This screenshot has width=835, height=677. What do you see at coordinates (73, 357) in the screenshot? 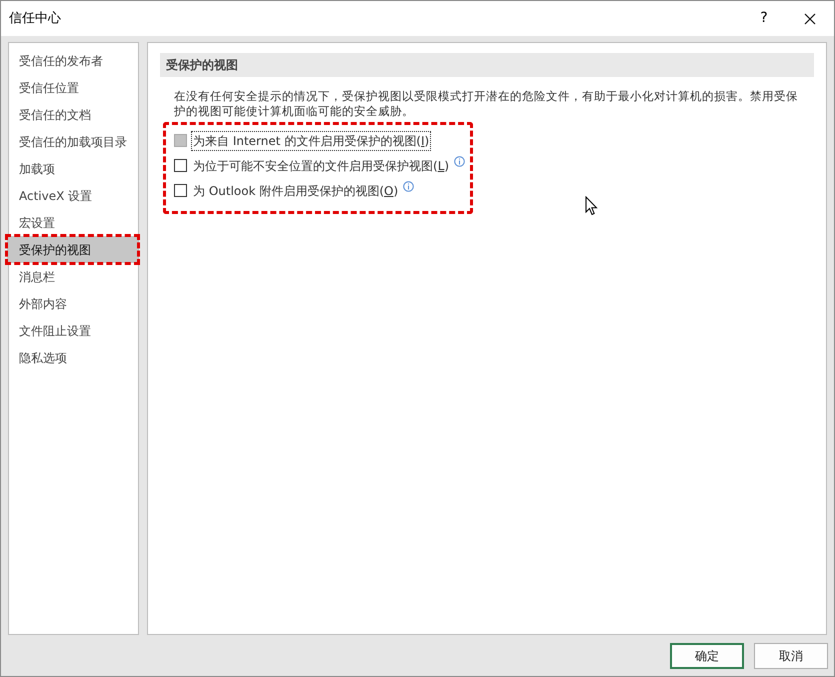
I see `sidebar-item: 隐私选项` at bounding box center [73, 357].